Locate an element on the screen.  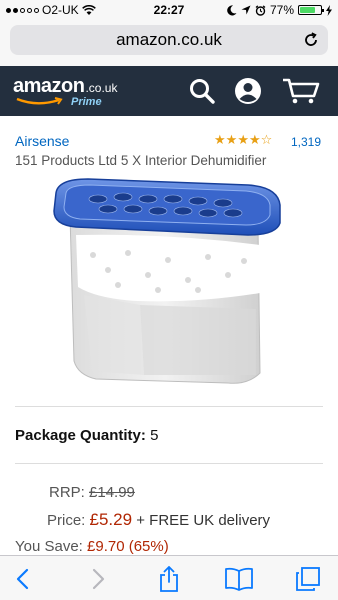
logo-tld: .co.uk is located at coordinates (101, 88).